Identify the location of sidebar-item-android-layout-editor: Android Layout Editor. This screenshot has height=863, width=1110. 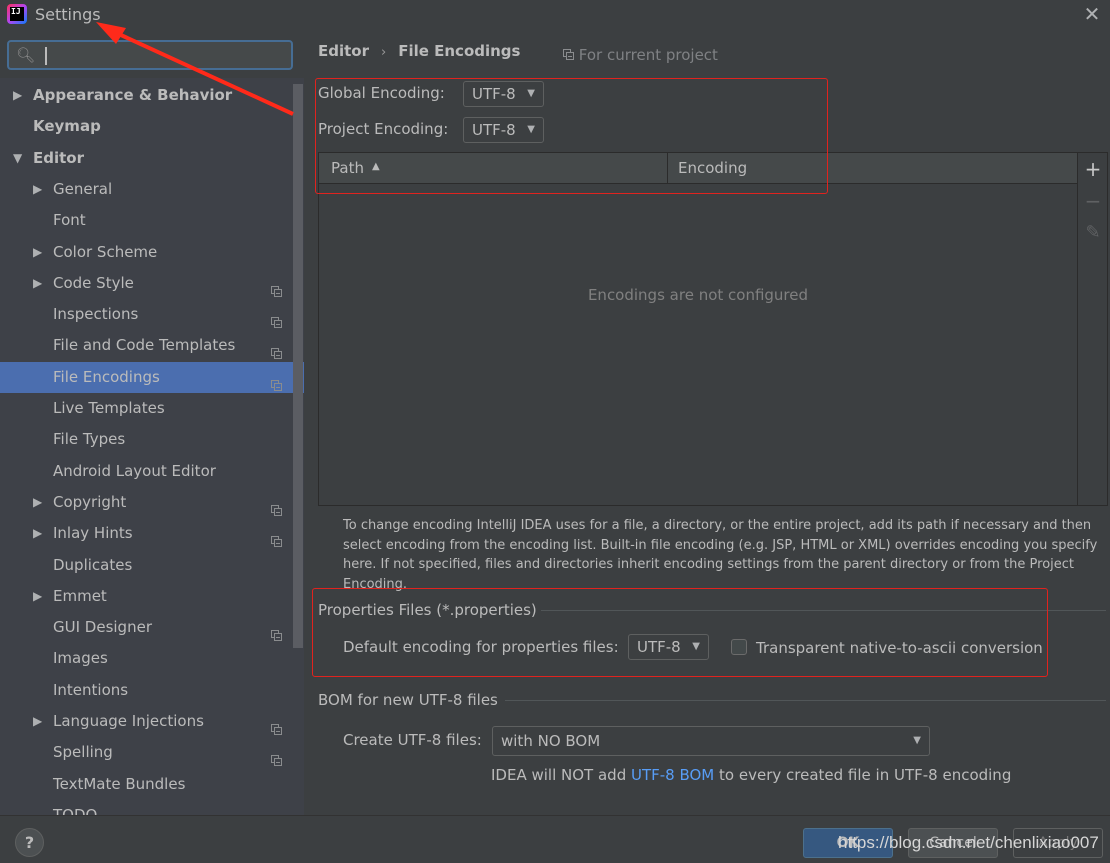
(146, 471).